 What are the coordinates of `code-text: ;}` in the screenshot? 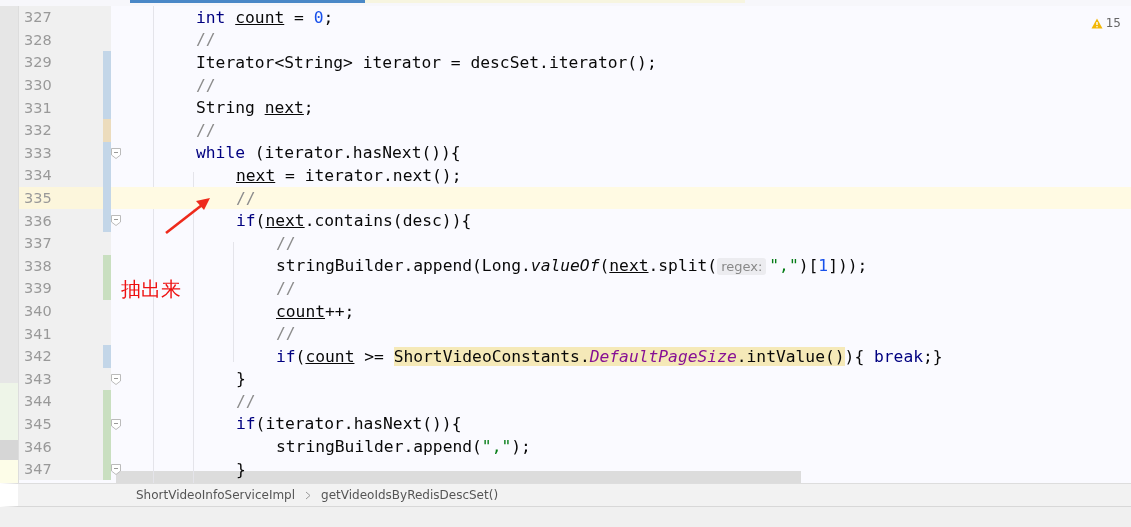 It's located at (933, 356).